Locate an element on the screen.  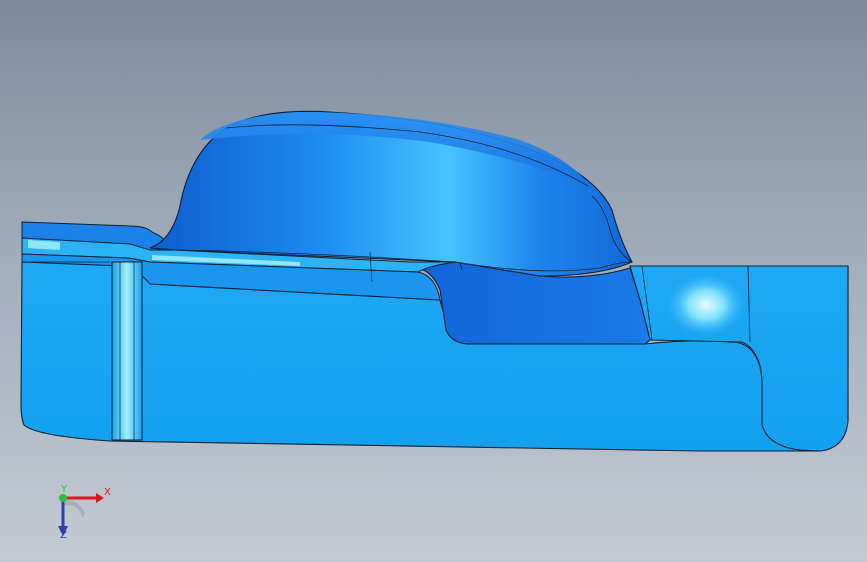
z-axis-label: Z is located at coordinates (63, 535).